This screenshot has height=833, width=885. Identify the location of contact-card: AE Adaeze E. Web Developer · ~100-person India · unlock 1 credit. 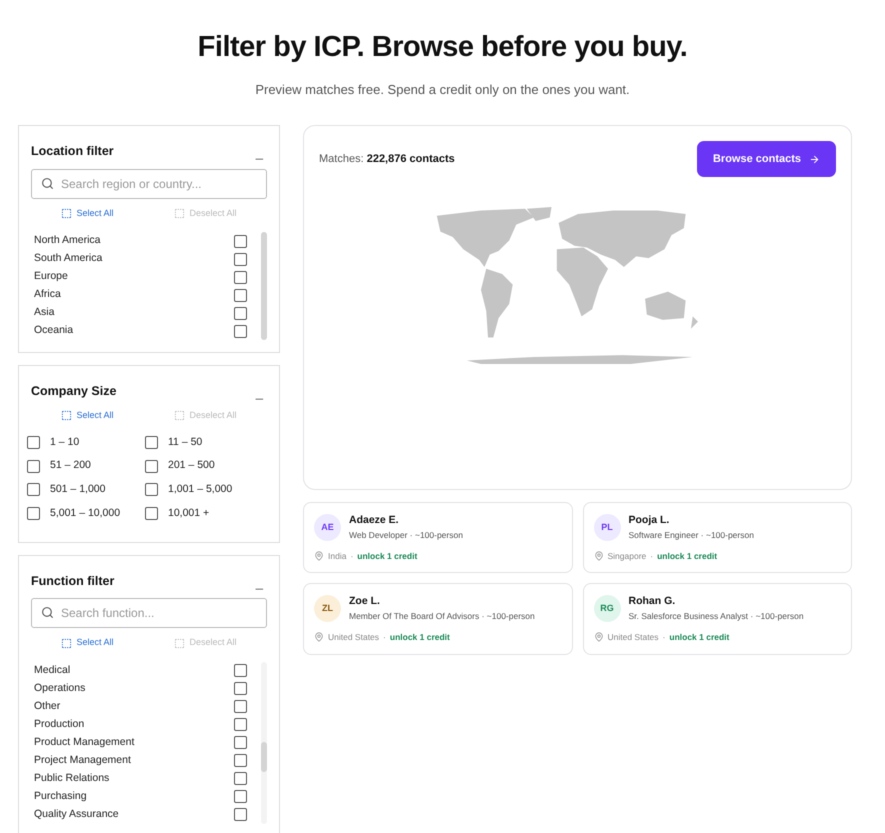
(437, 538).